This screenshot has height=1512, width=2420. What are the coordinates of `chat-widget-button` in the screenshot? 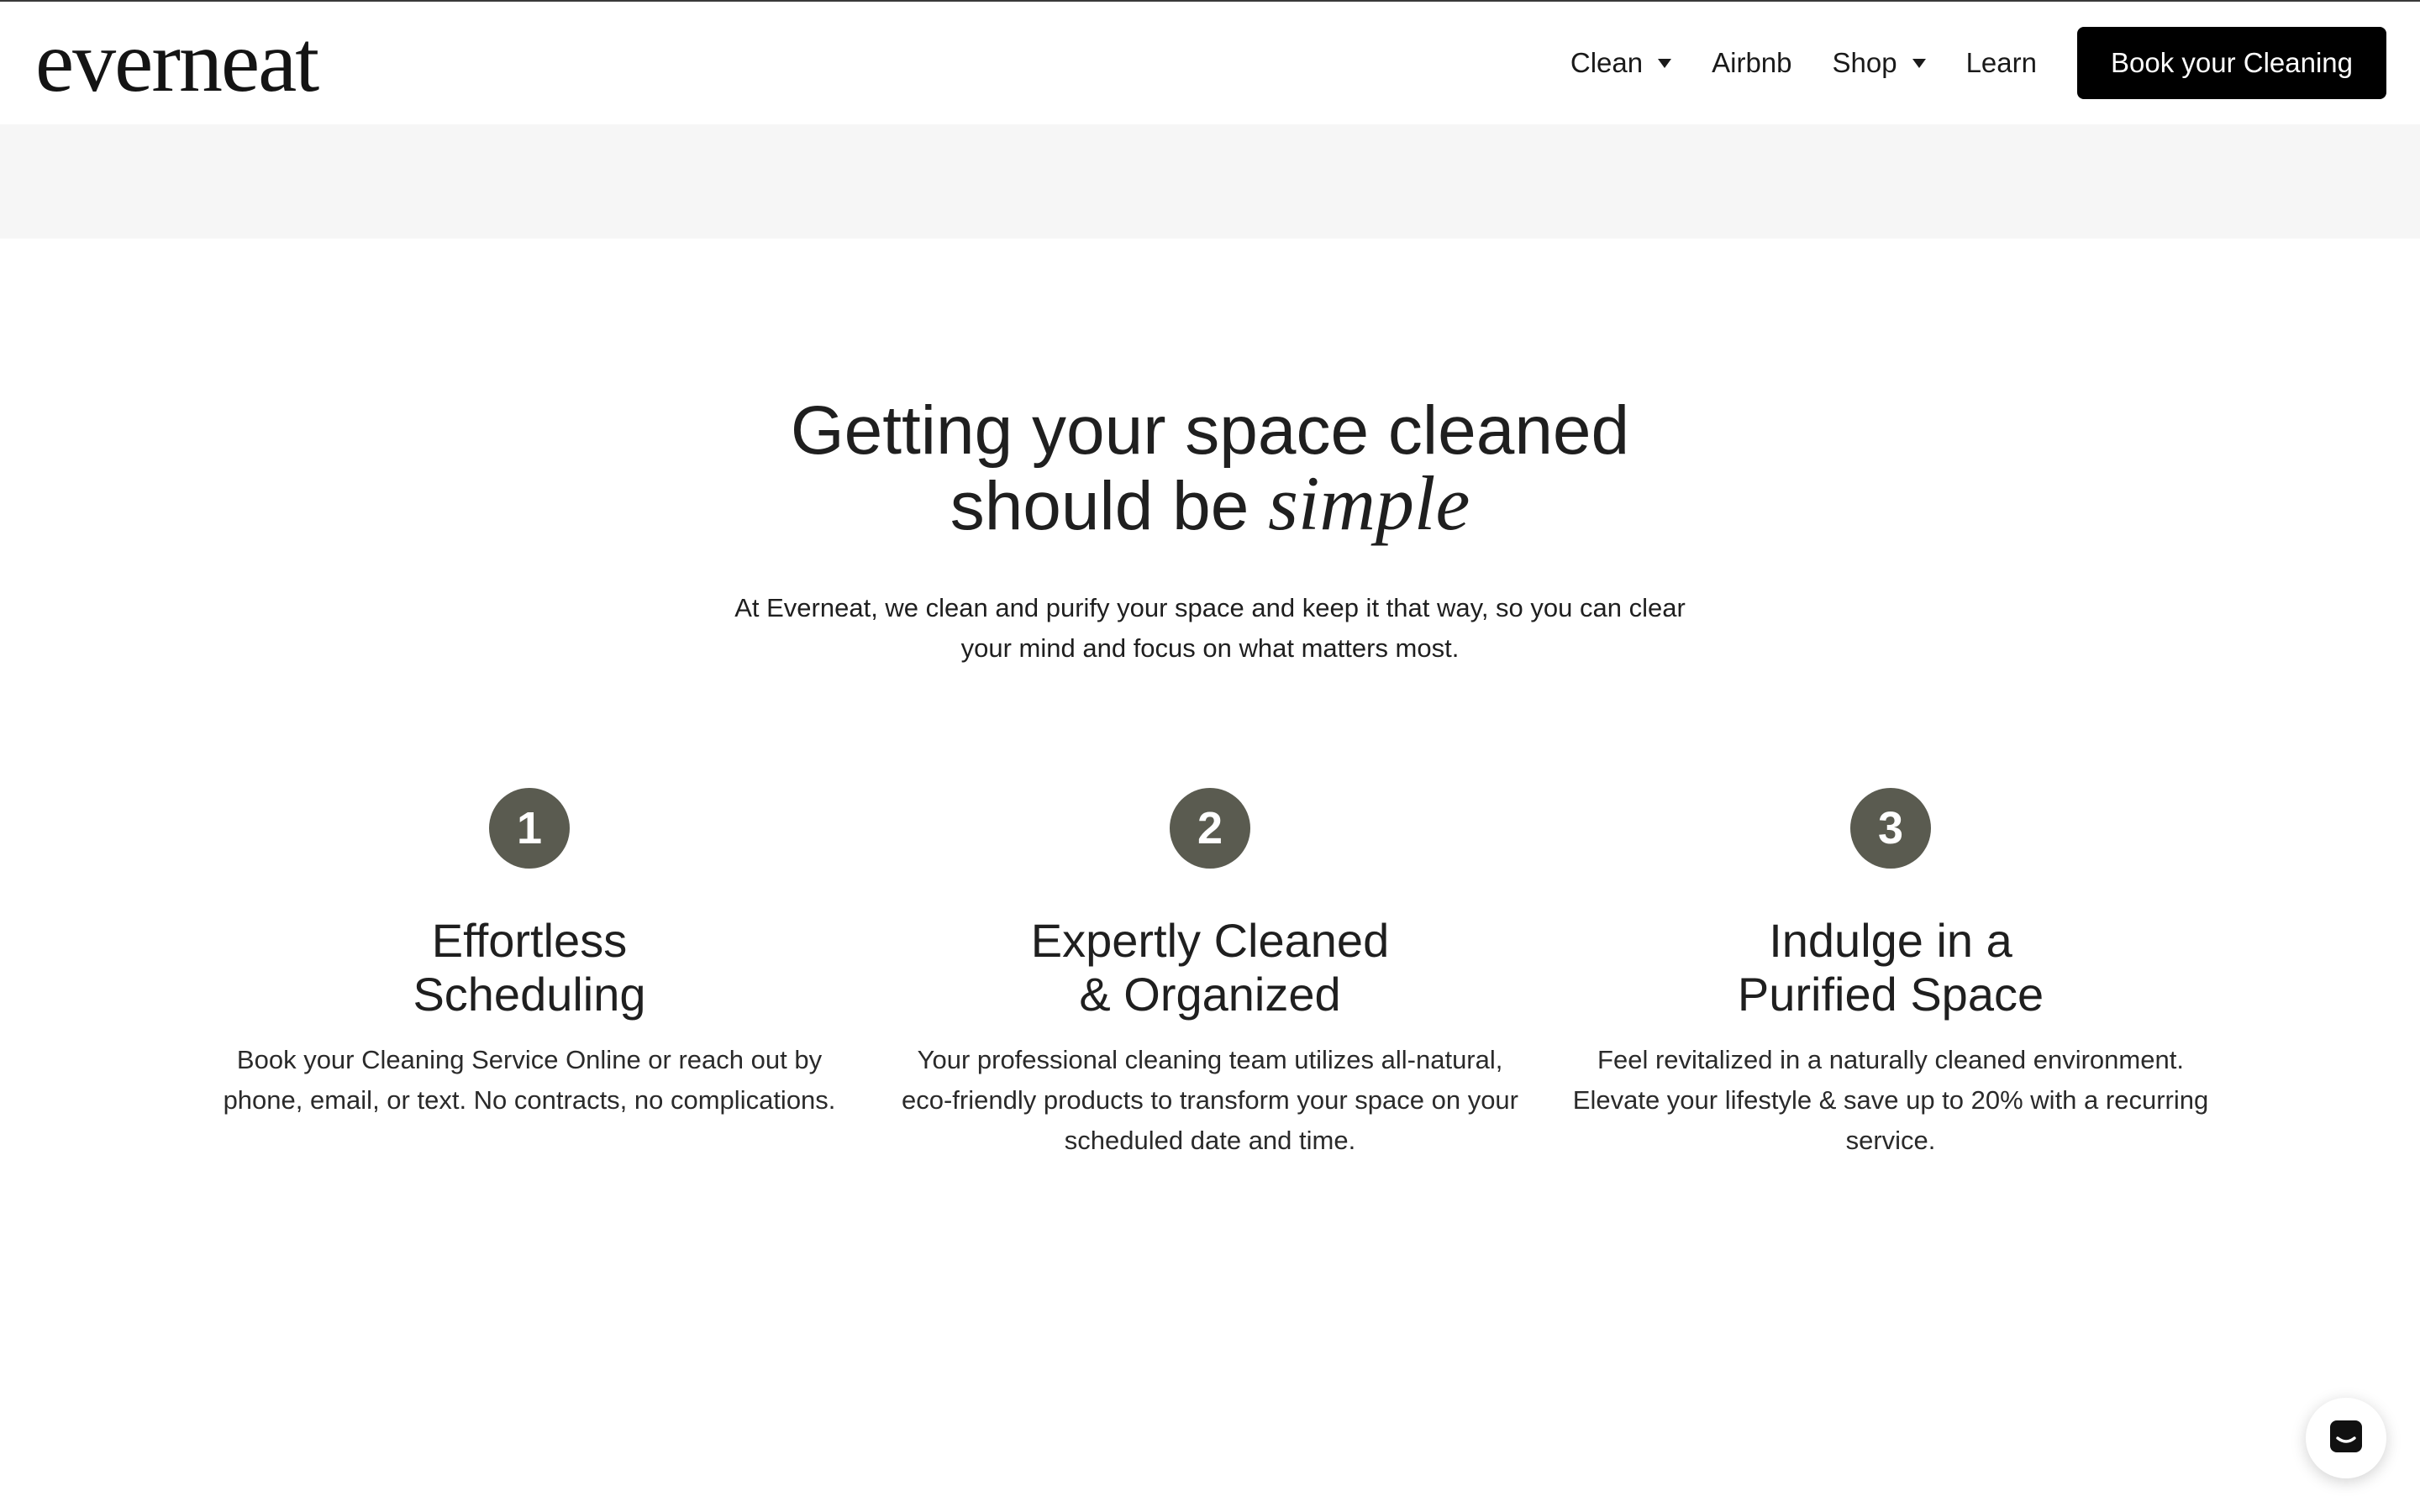 It's located at (2346, 1438).